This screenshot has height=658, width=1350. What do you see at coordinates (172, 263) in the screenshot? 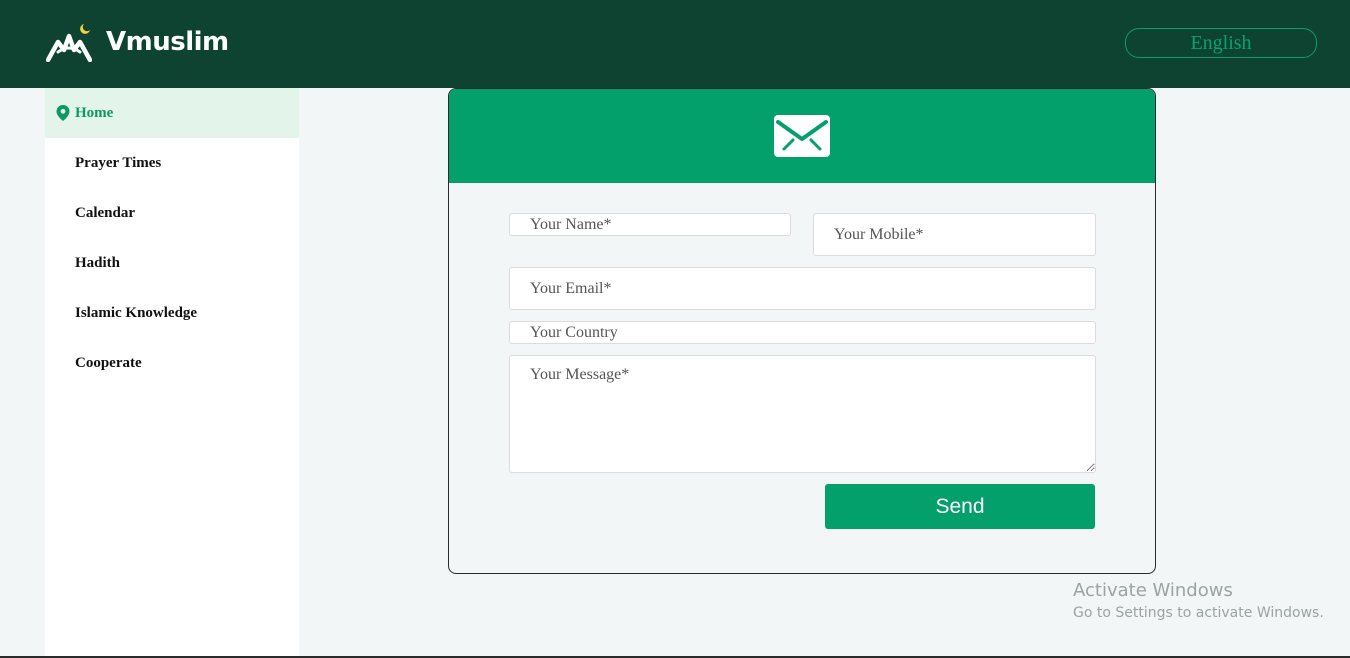
I see `sidebar-item-hadith: Hadith` at bounding box center [172, 263].